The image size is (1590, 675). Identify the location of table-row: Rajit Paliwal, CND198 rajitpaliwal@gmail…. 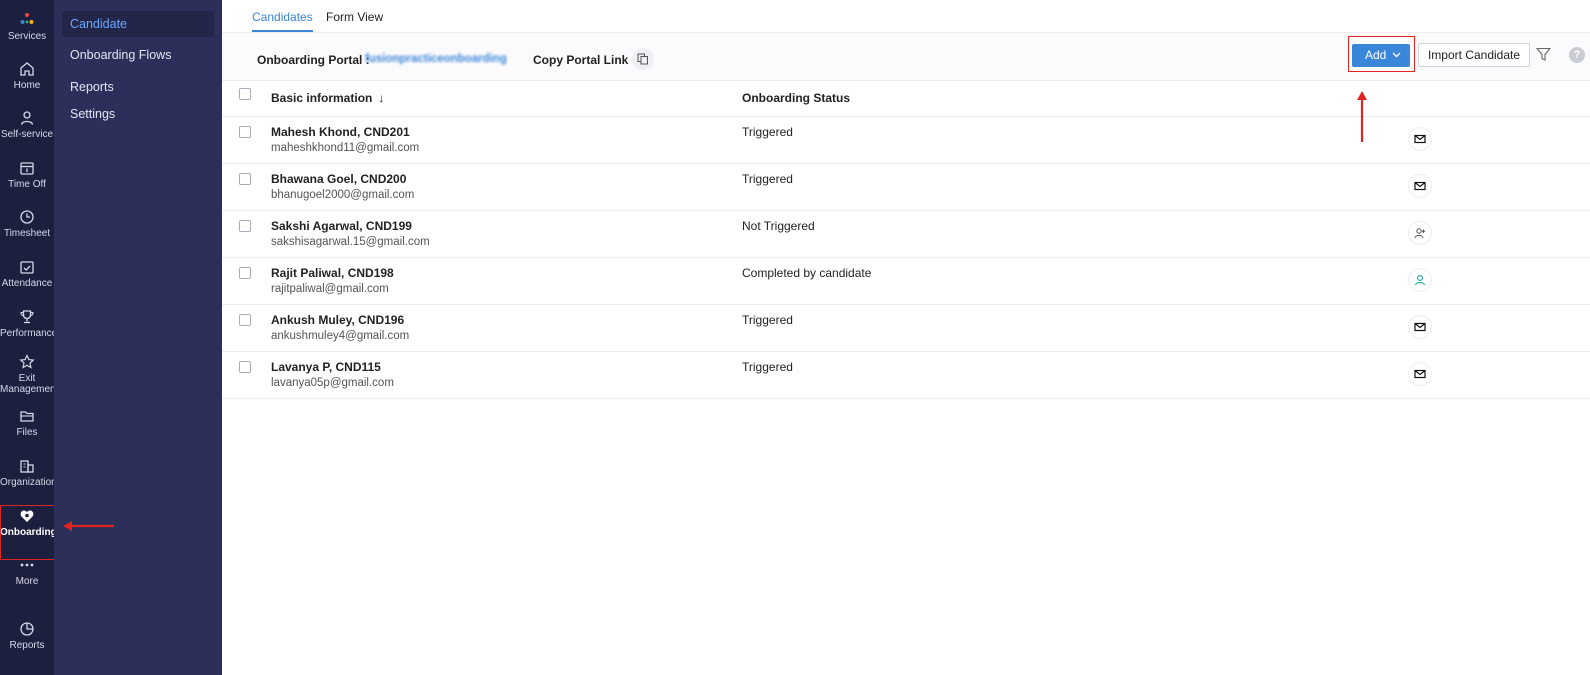
(906, 281).